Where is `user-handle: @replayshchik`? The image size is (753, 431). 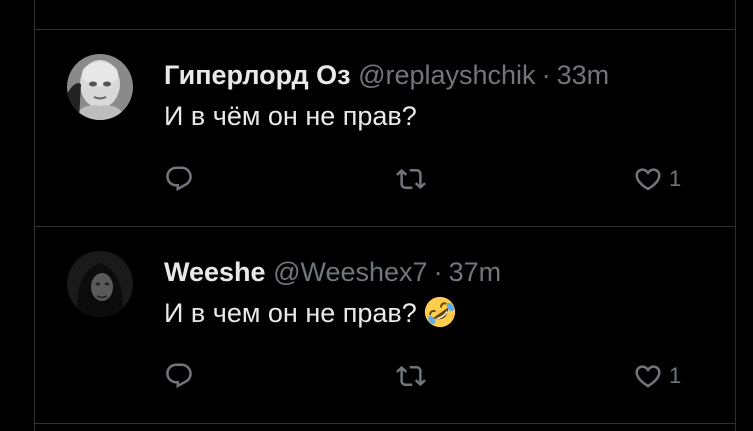
user-handle: @replayshchik is located at coordinates (446, 75).